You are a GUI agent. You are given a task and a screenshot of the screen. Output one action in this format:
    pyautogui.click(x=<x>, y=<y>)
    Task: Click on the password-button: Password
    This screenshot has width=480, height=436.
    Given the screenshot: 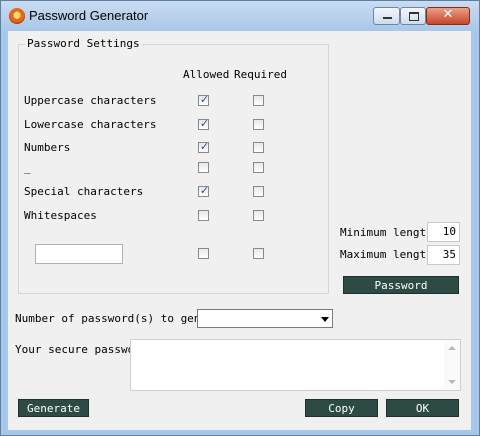 What is the action you would take?
    pyautogui.click(x=401, y=285)
    